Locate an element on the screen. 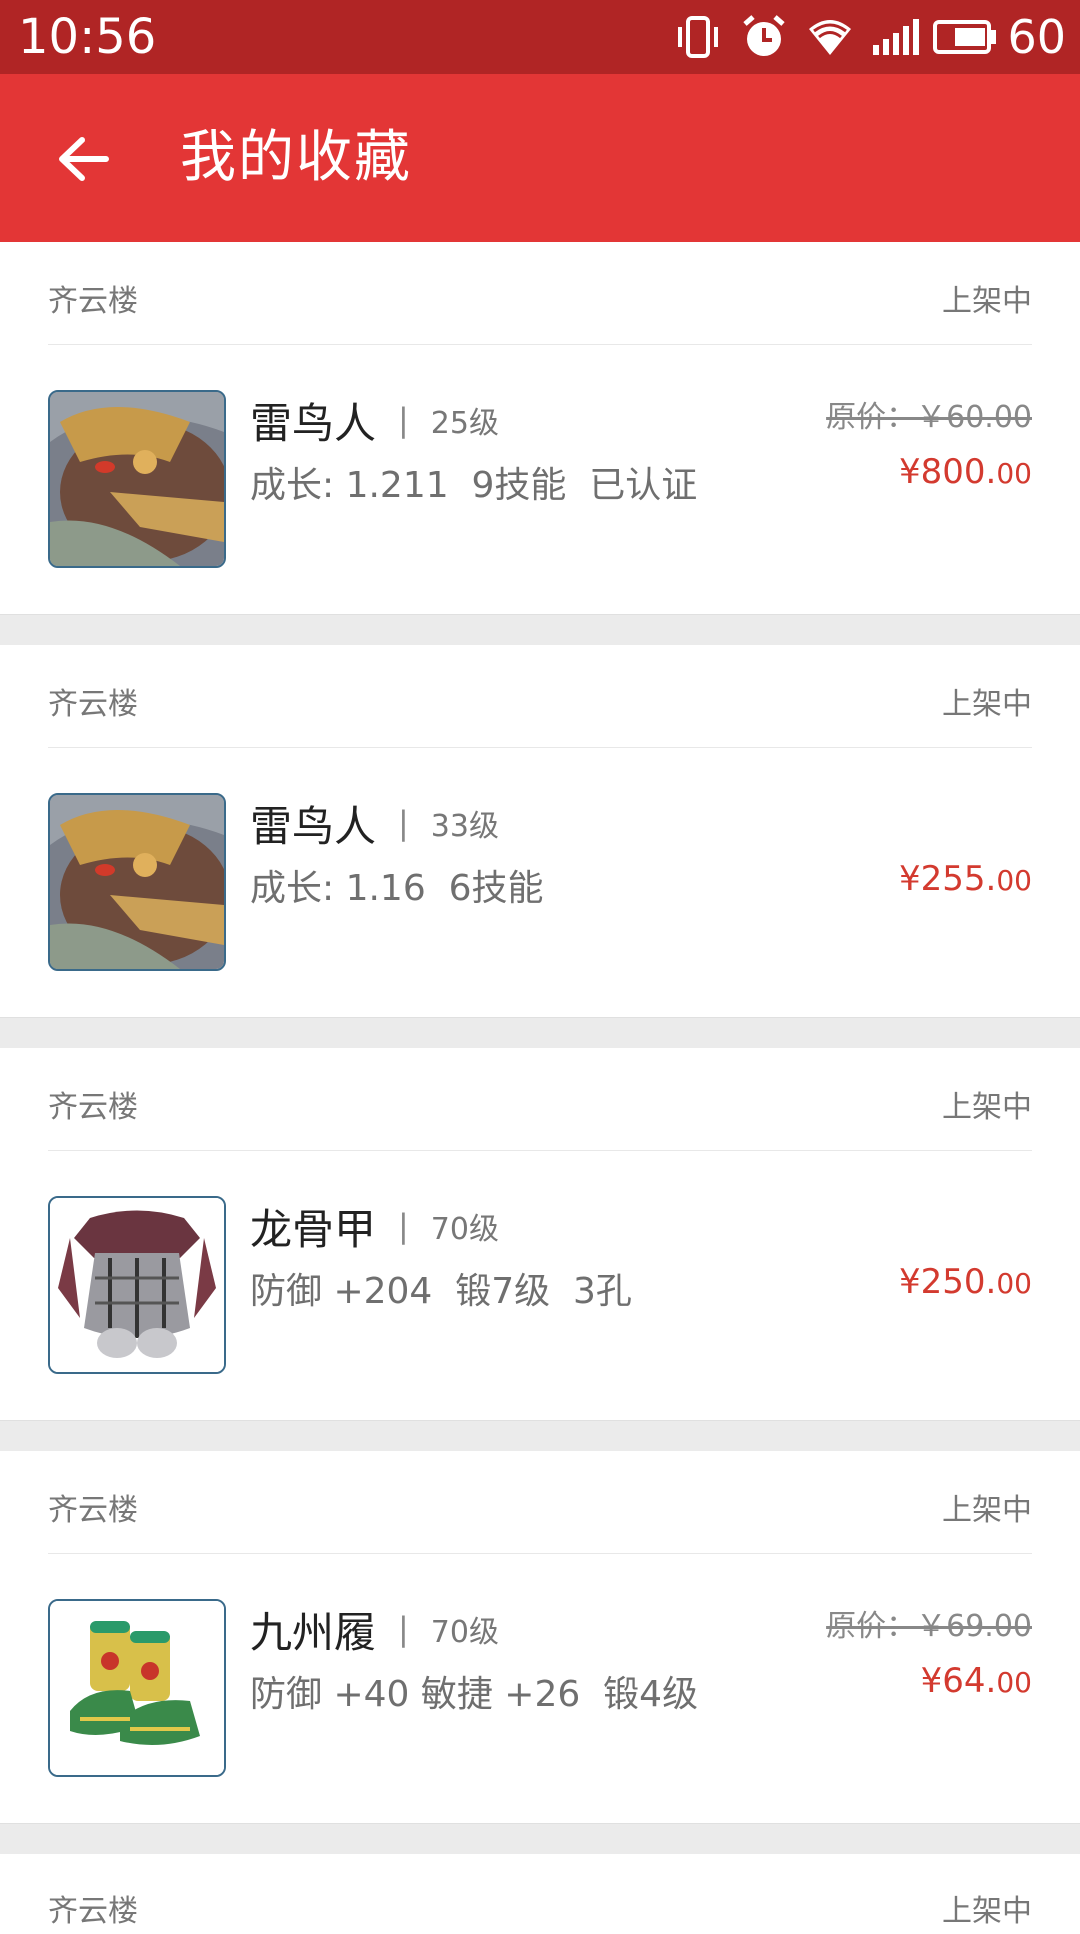 The width and height of the screenshot is (1080, 1934). item-attributes: 防御 +204 锻7级 3孔 is located at coordinates (441, 1291).